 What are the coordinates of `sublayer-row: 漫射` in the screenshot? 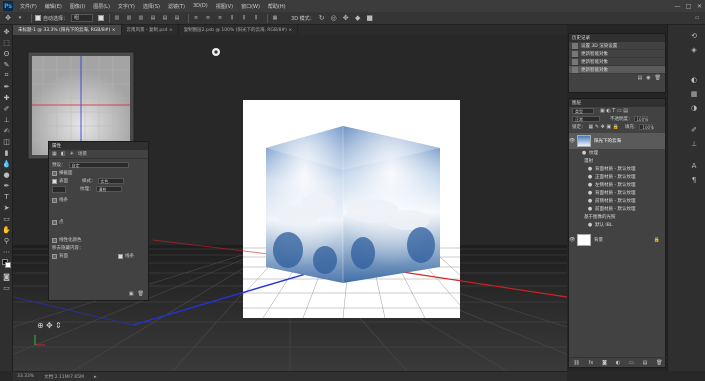 It's located at (617, 161).